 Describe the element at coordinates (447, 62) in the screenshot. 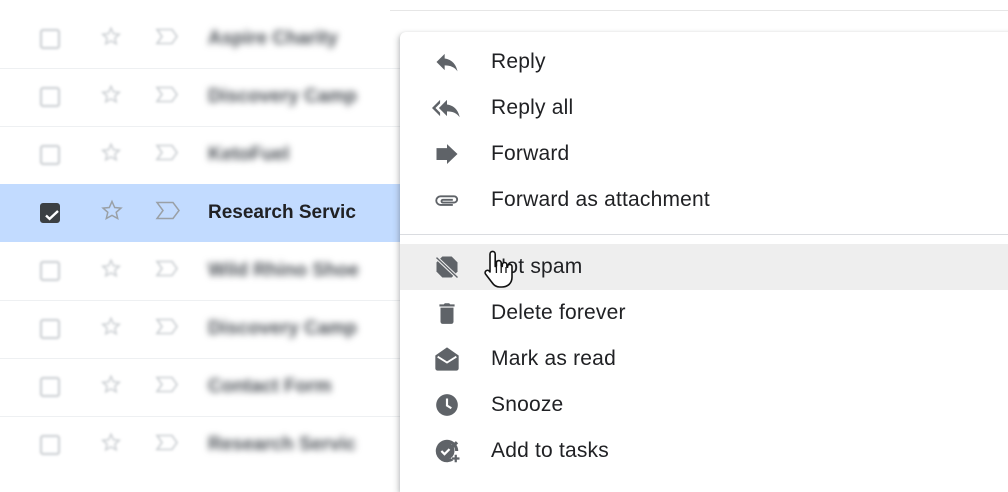

I see `reply-icon` at that location.